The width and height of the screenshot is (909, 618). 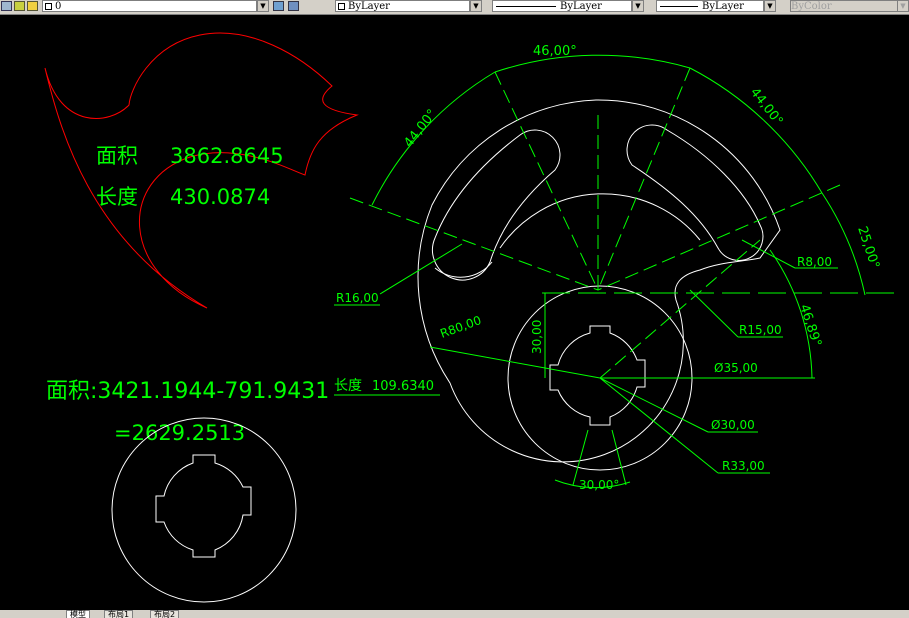 I want to click on length-label: 长度, so click(x=117, y=197).